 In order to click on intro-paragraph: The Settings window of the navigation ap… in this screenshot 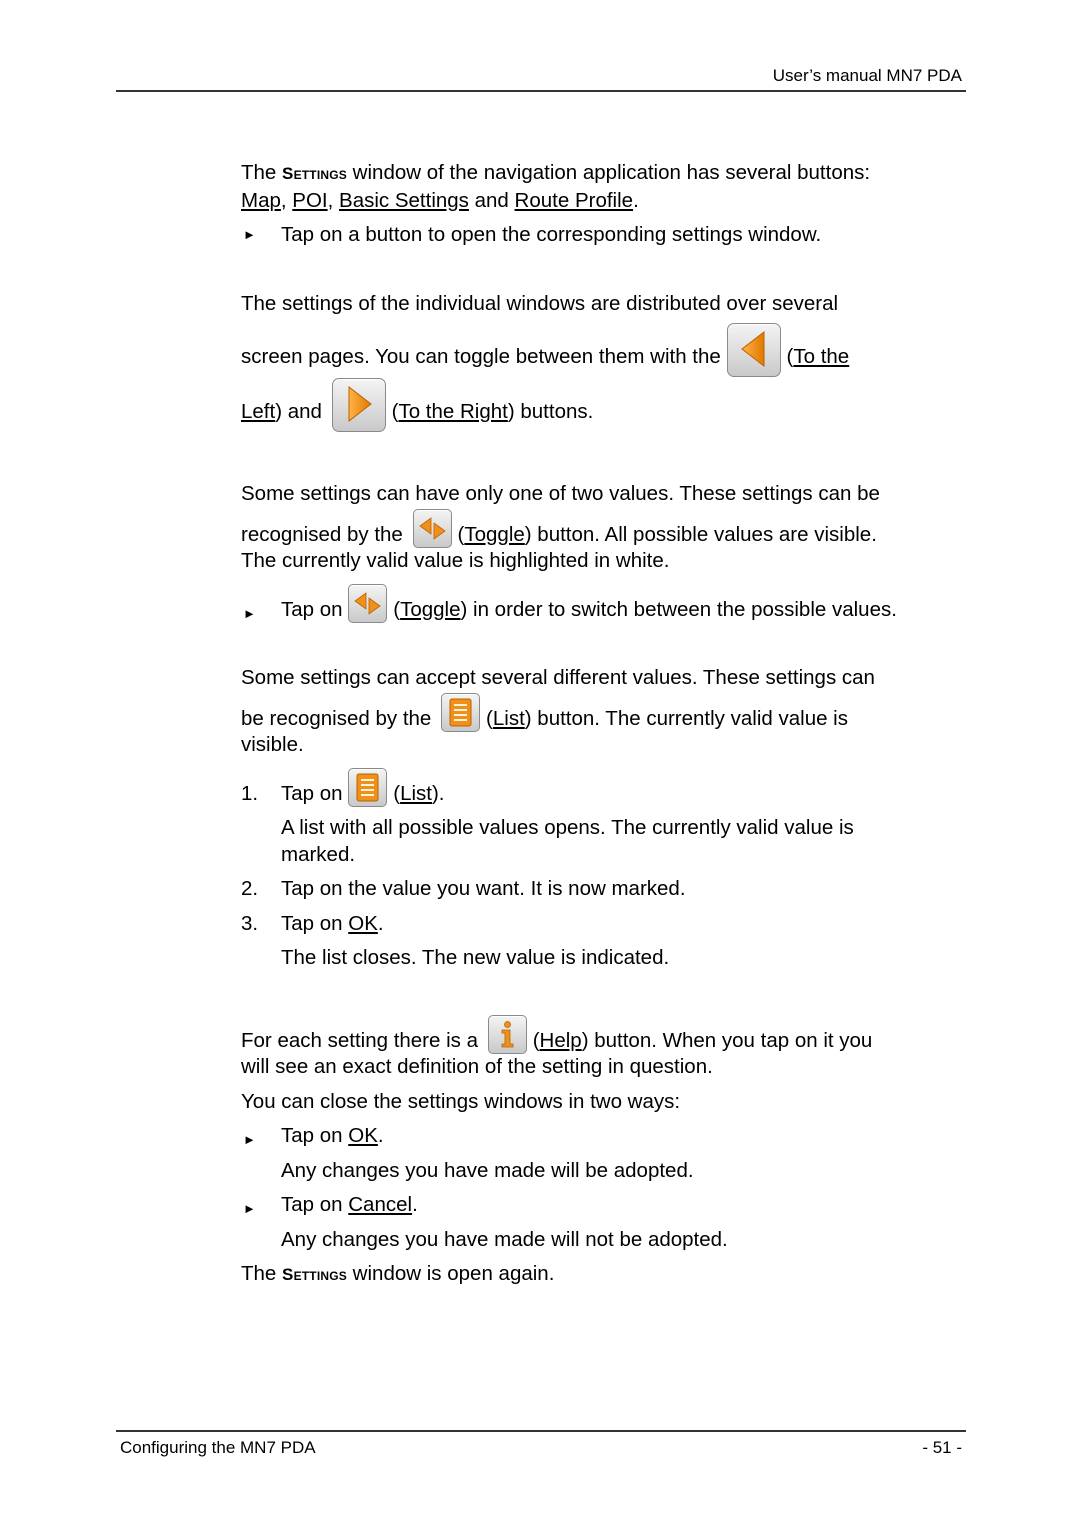, I will do `click(606, 187)`.